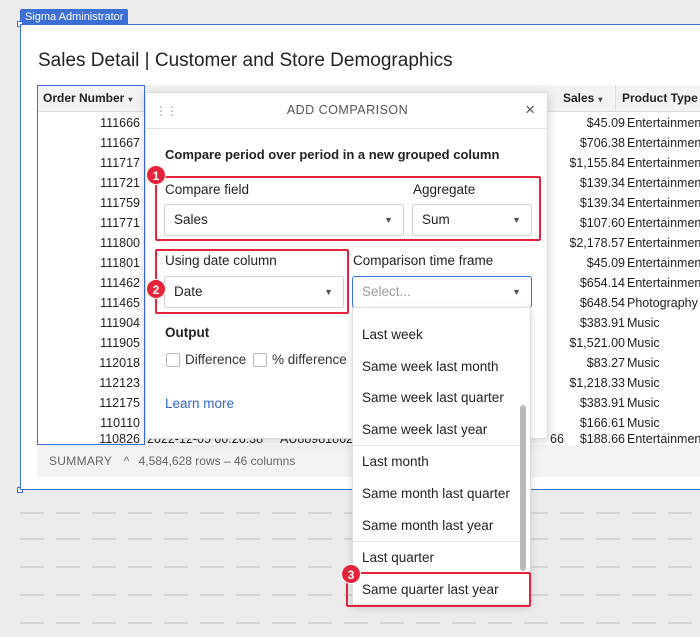 This screenshot has width=700, height=637. What do you see at coordinates (516, 292) in the screenshot?
I see `dropdown-arrow-icon: ▼` at bounding box center [516, 292].